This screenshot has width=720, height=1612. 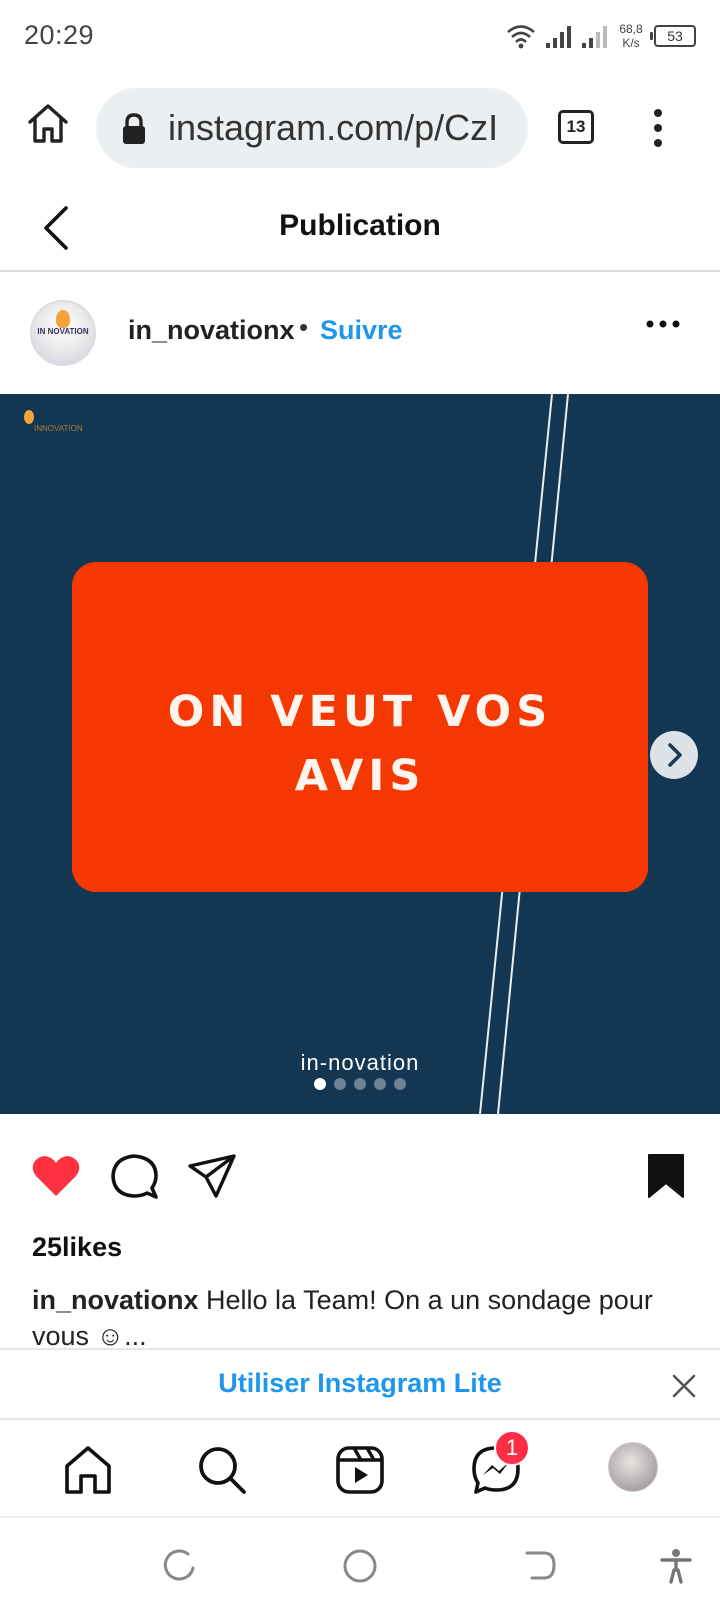 I want to click on url-text: instagram.com/p/CzI, so click(x=333, y=127).